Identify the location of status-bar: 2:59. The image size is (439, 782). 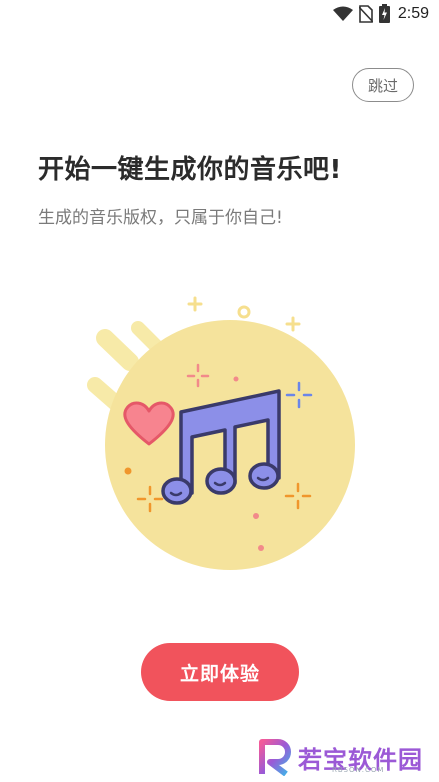
(219, 15).